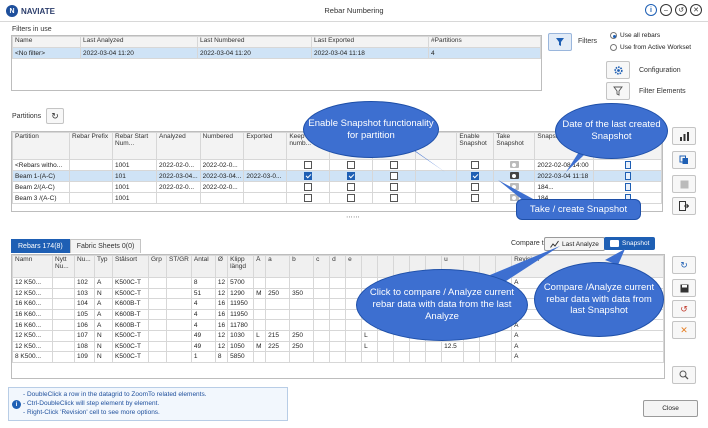 The height and width of the screenshot is (428, 708). Describe the element at coordinates (578, 209) in the screenshot. I see `callout-take-snapshot: Take / create Snapshot` at that location.